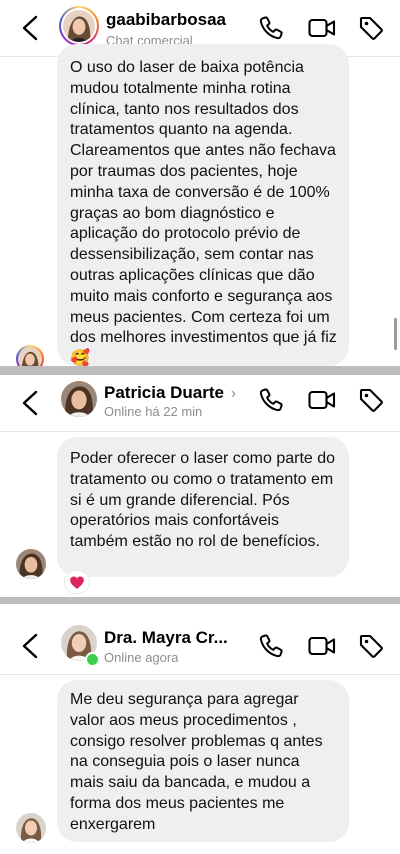 The image size is (400, 854). I want to click on chat-header: Patricia Duarte › Online há 22 min, so click(200, 403).